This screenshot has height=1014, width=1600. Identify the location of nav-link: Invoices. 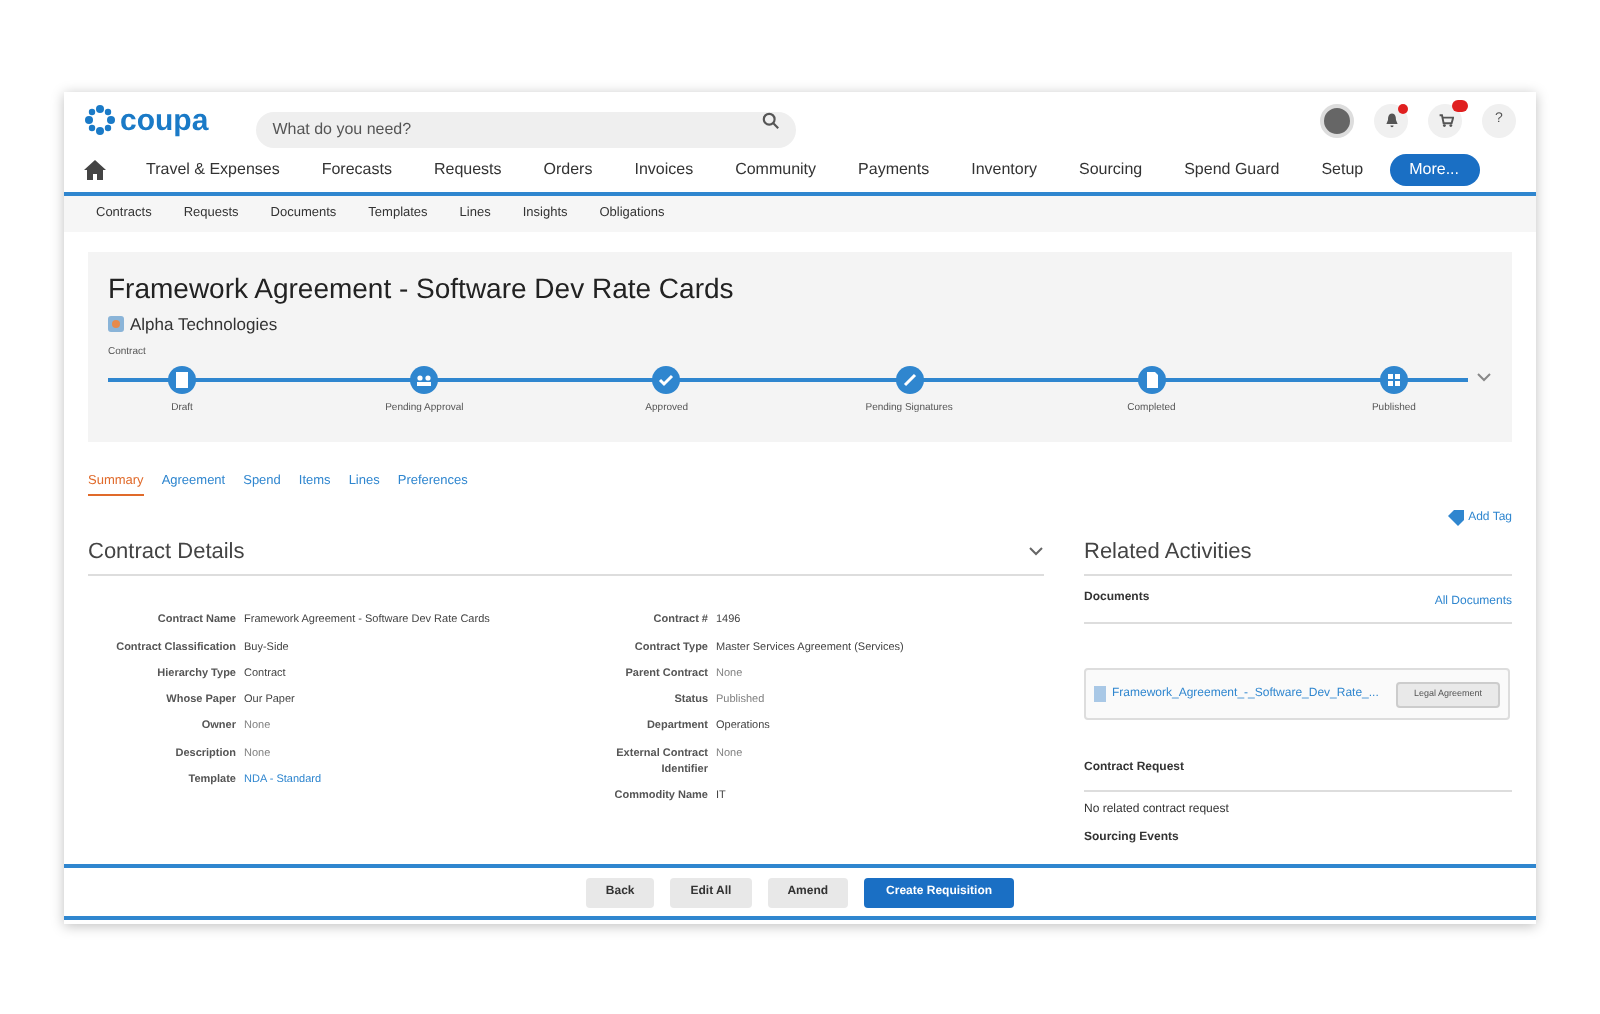
(664, 170).